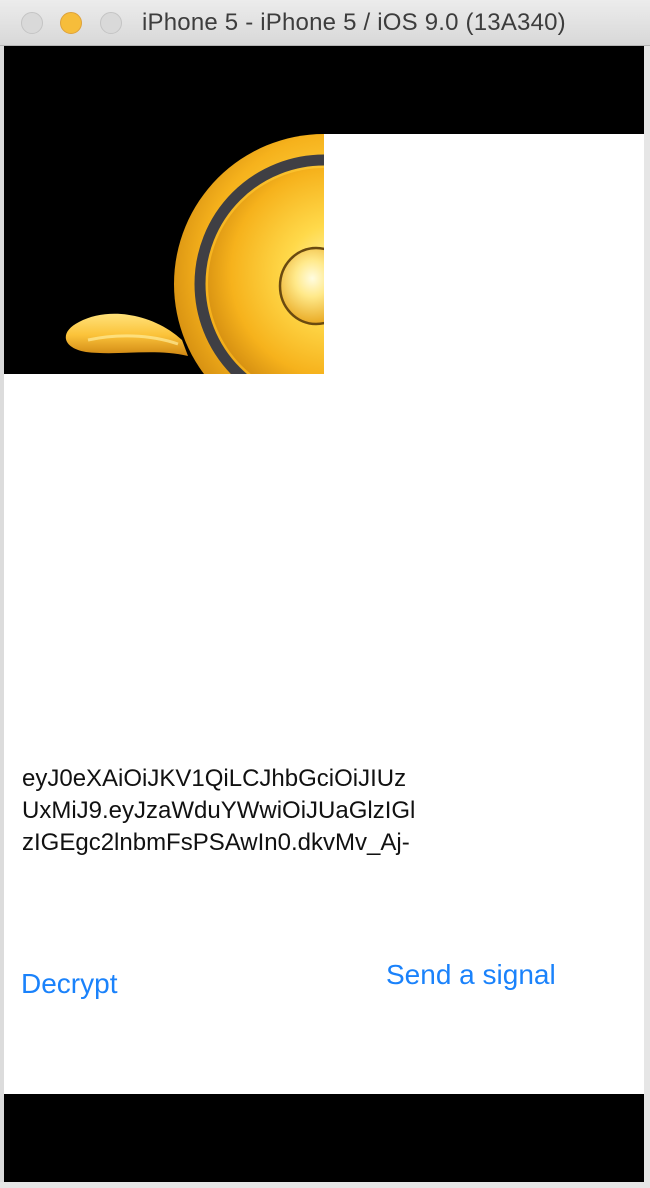  I want to click on window-right-edge, so click(647, 617).